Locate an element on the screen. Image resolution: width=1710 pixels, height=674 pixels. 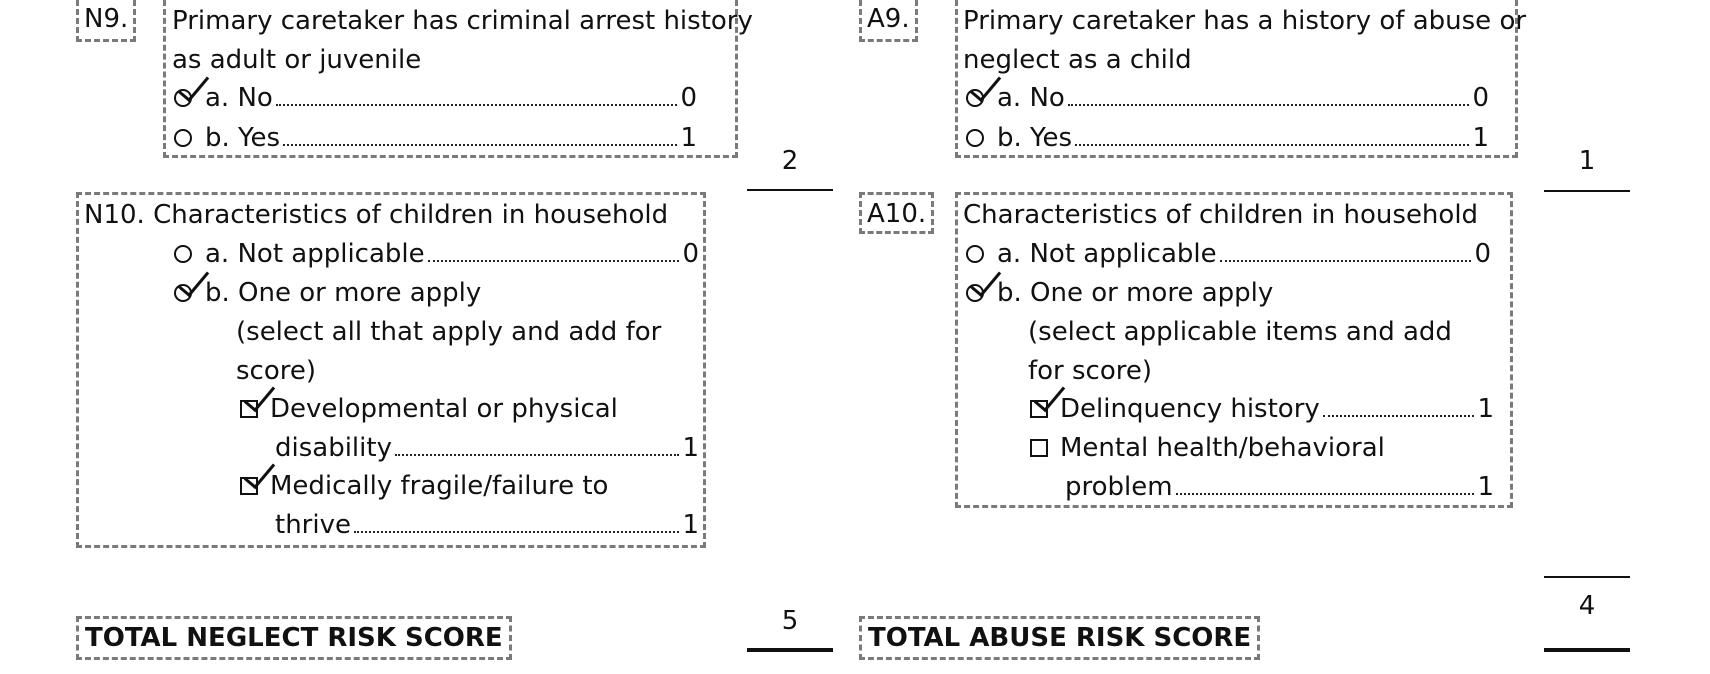
a9-option-a-value: 0 is located at coordinates (1480, 98).